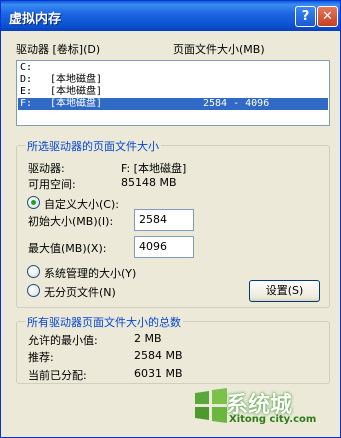 The height and width of the screenshot is (438, 341). What do you see at coordinates (211, 405) in the screenshot?
I see `windows-flag-icon` at bounding box center [211, 405].